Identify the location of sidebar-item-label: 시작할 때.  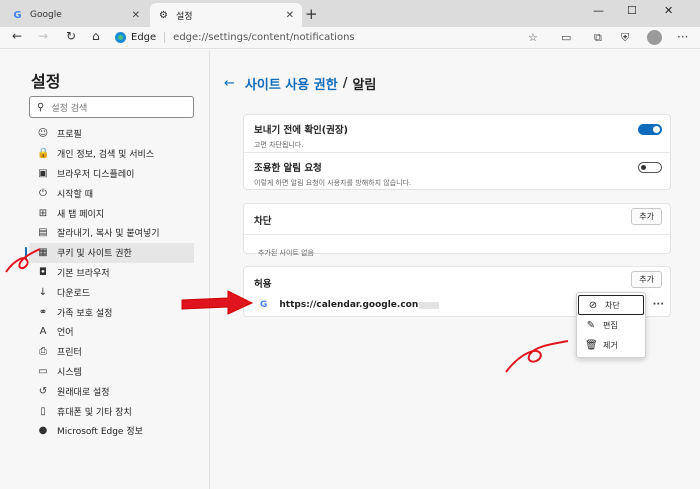
(75, 194).